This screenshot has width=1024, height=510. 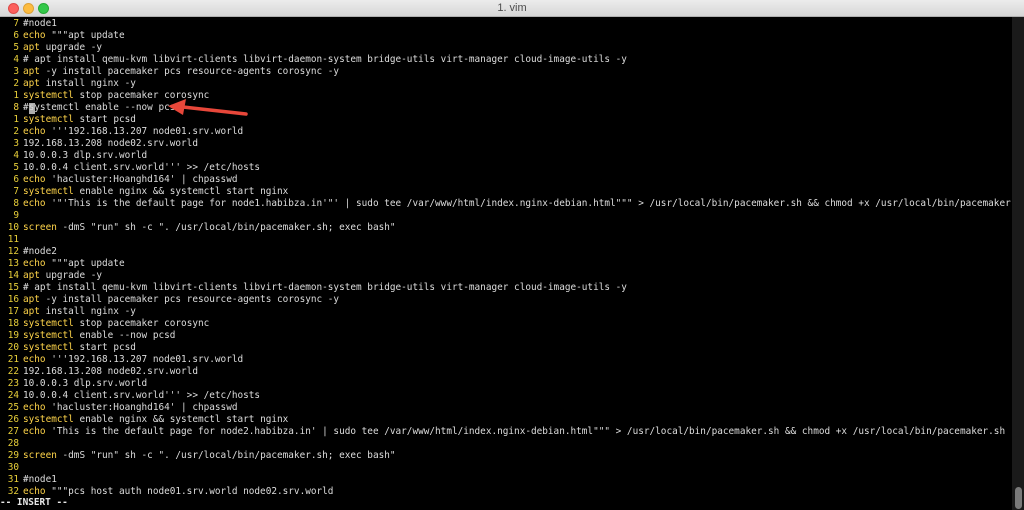 What do you see at coordinates (34, 502) in the screenshot?
I see `mode-indicator: -- INSERT --` at bounding box center [34, 502].